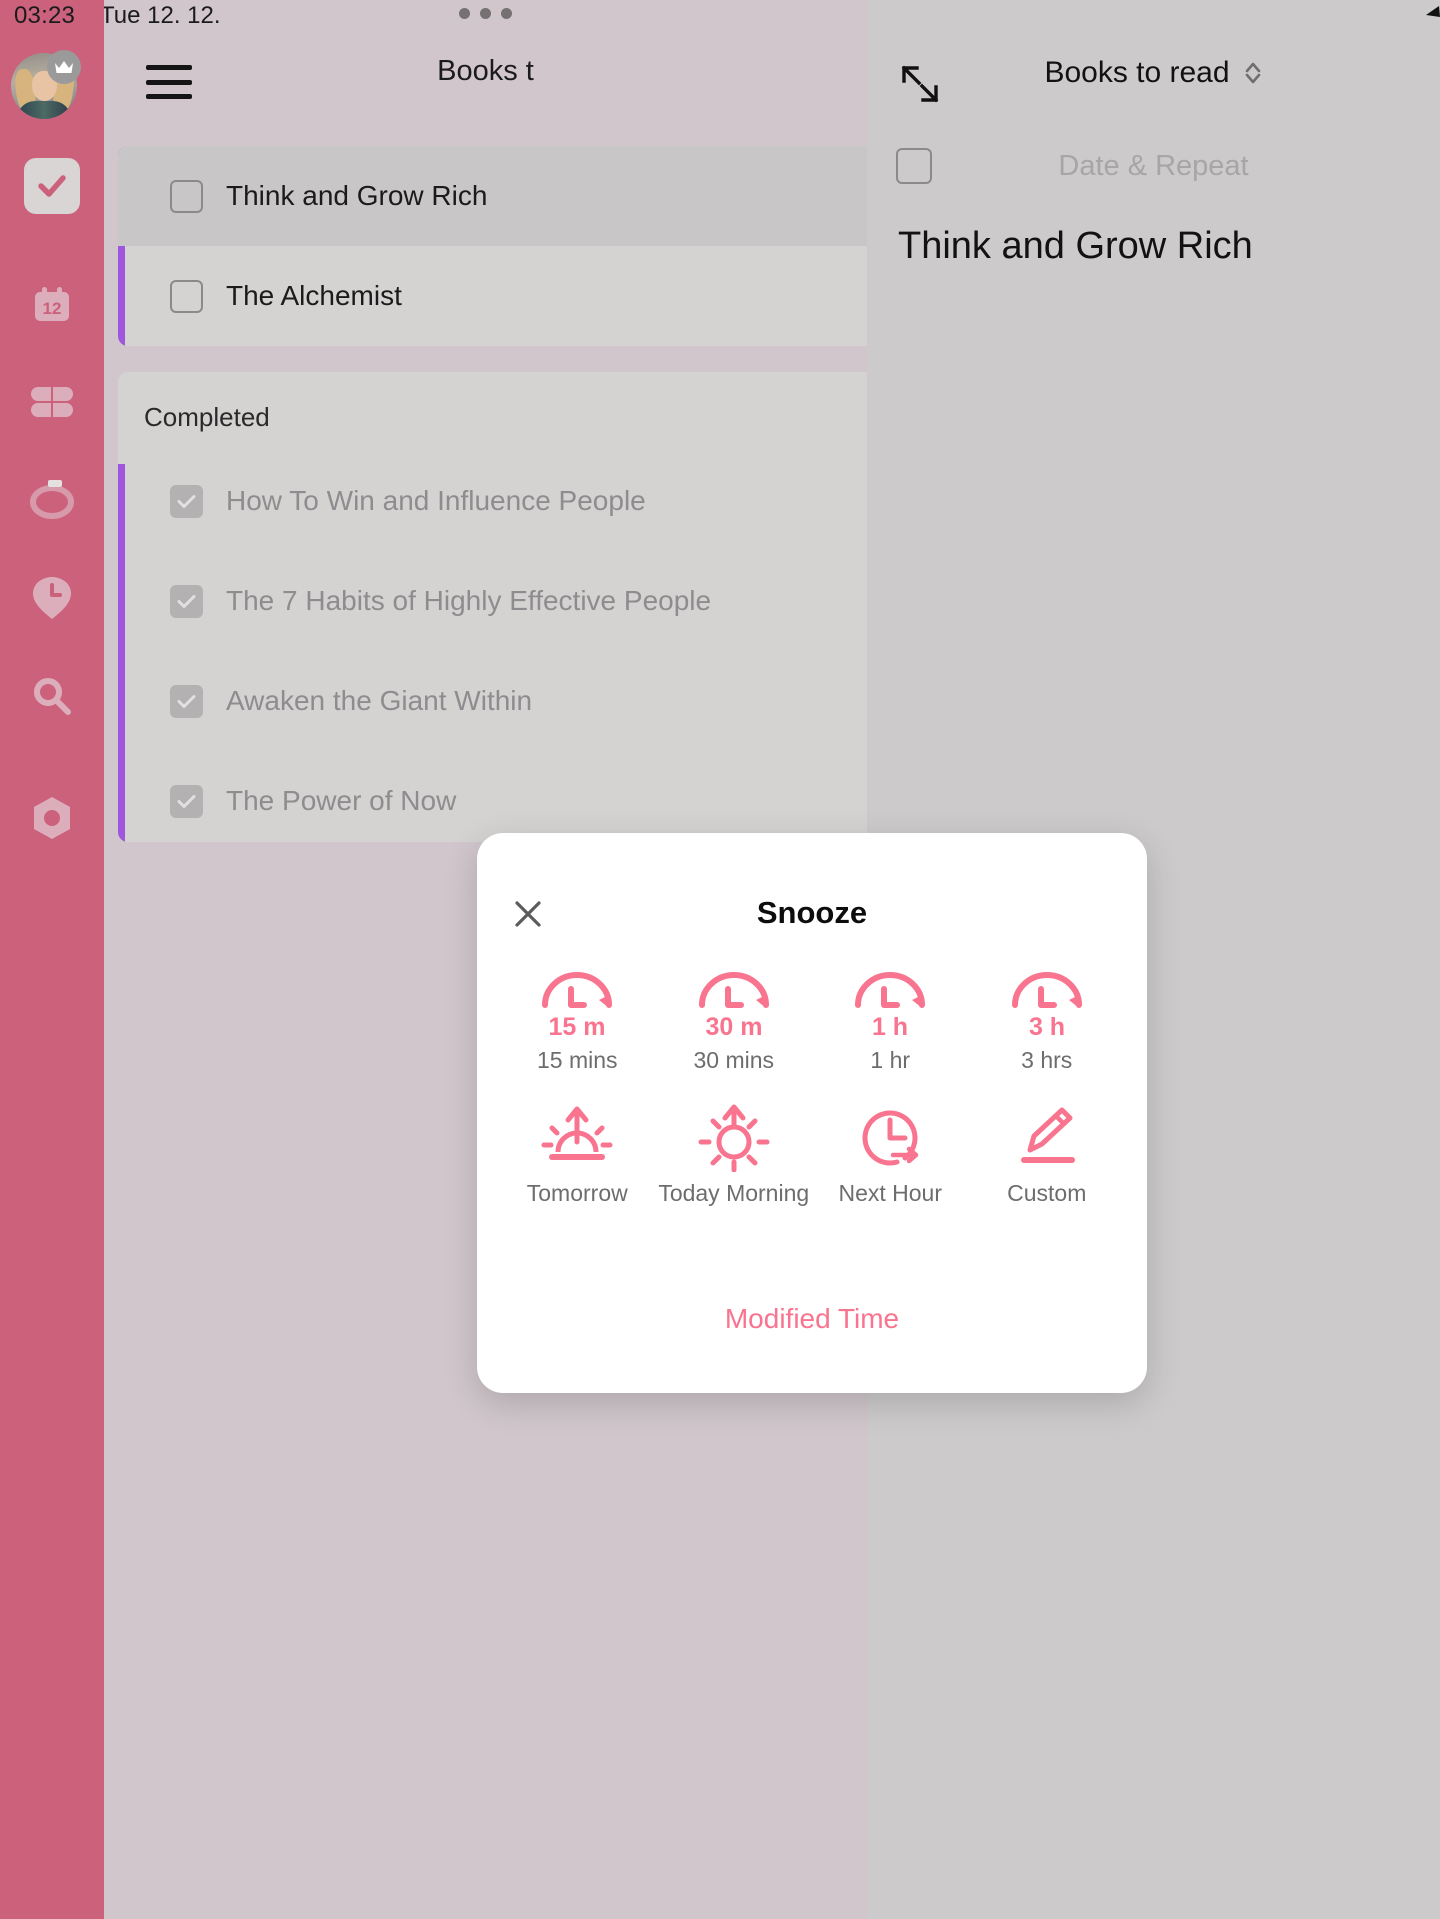  What do you see at coordinates (52, 959) in the screenshot?
I see `left-nav-rail: 03:23 12` at bounding box center [52, 959].